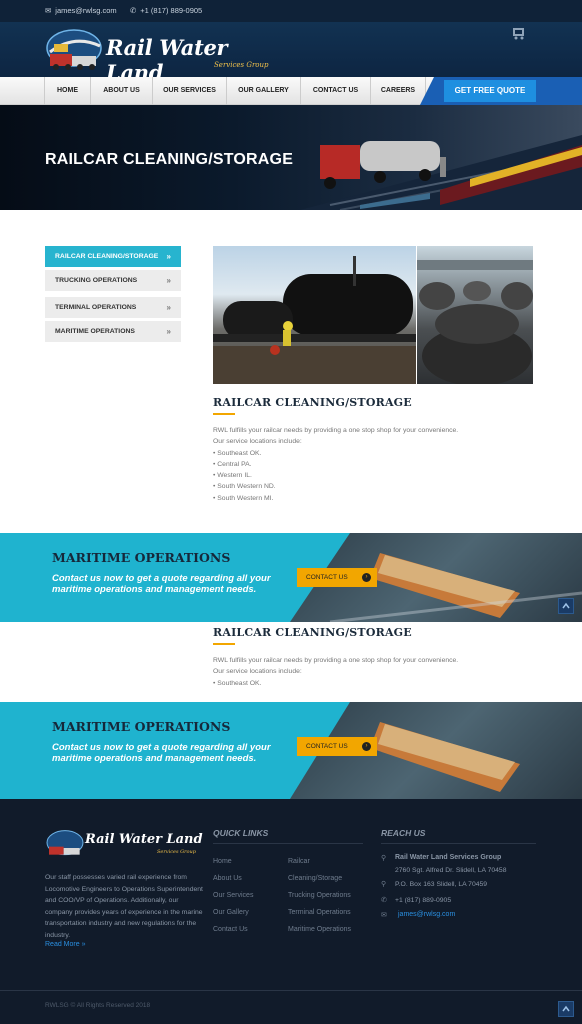 This screenshot has height=1024, width=582. I want to click on sidebar-item-terminal: TERMINAL OPERATIONS », so click(113, 307).